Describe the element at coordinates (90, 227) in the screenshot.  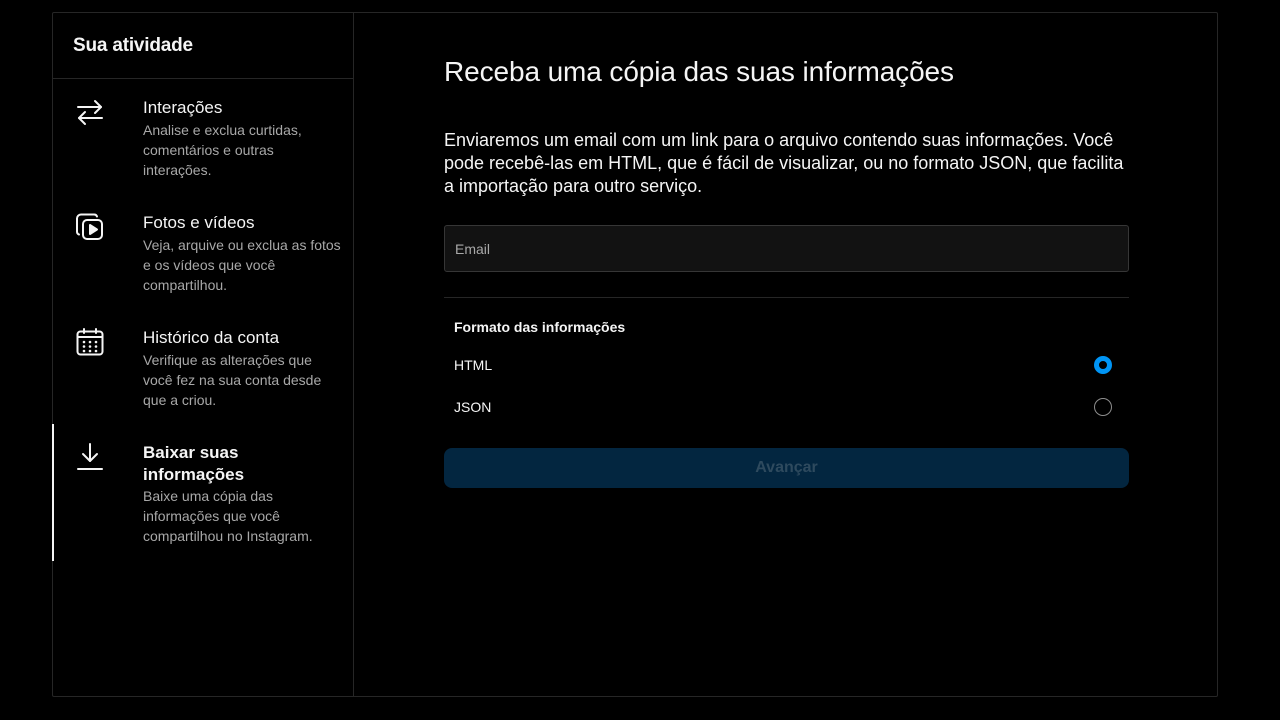
I see `photos-videos-icon` at that location.